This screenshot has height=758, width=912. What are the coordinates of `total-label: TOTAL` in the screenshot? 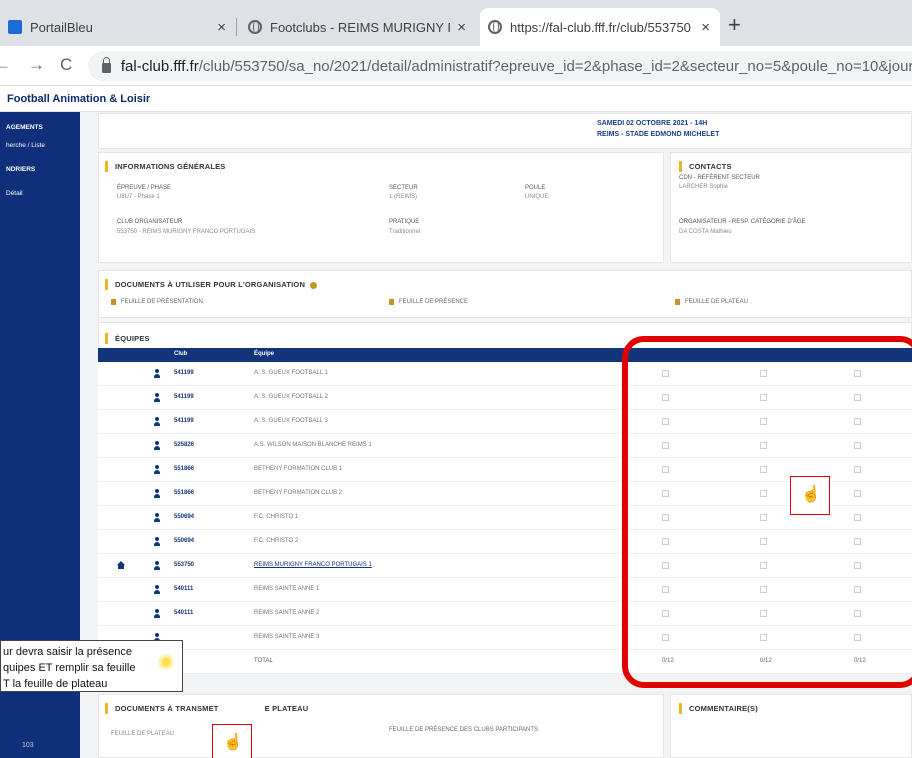 It's located at (263, 661).